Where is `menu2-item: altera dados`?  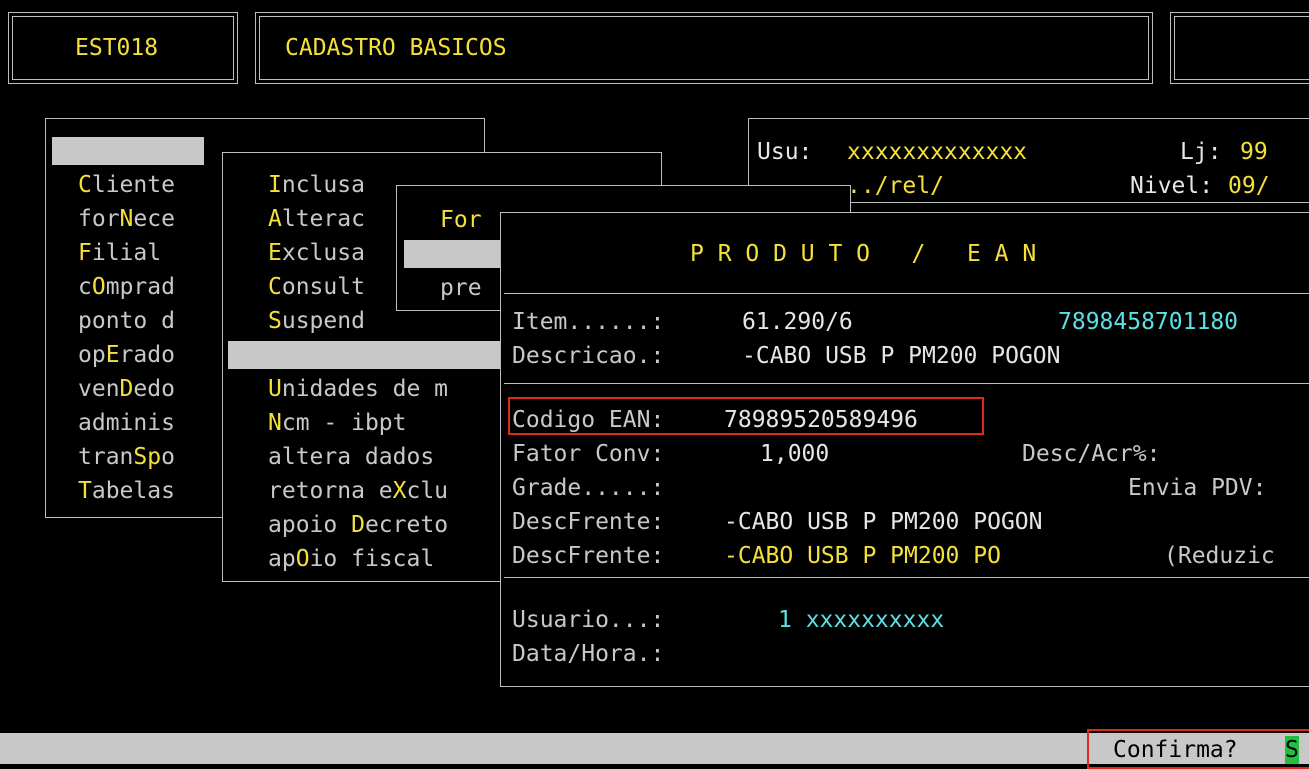
menu2-item: altera dados is located at coordinates (351, 457).